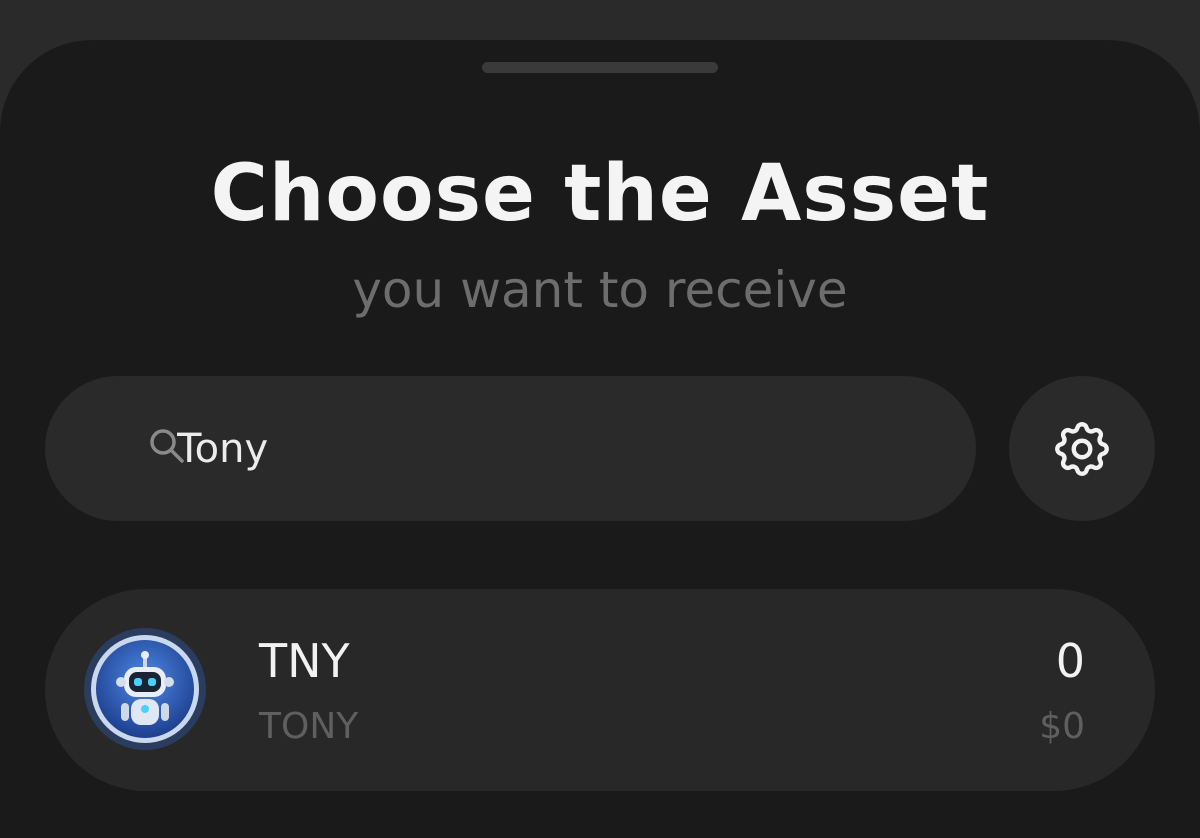  Describe the element at coordinates (557, 448) in the screenshot. I see `search-input` at that location.